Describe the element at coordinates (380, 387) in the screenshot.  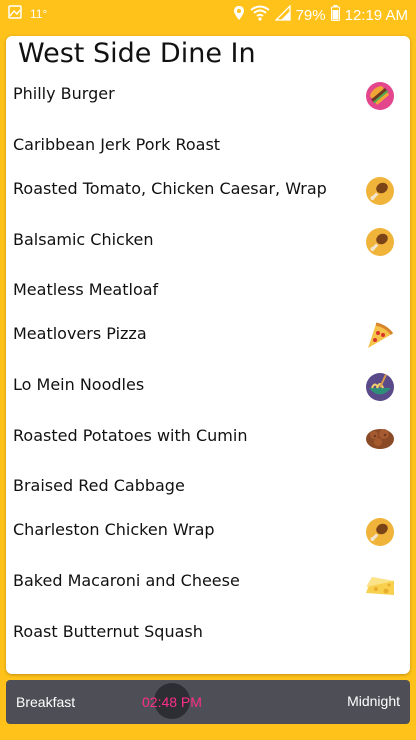
I see `noodles-icon` at that location.